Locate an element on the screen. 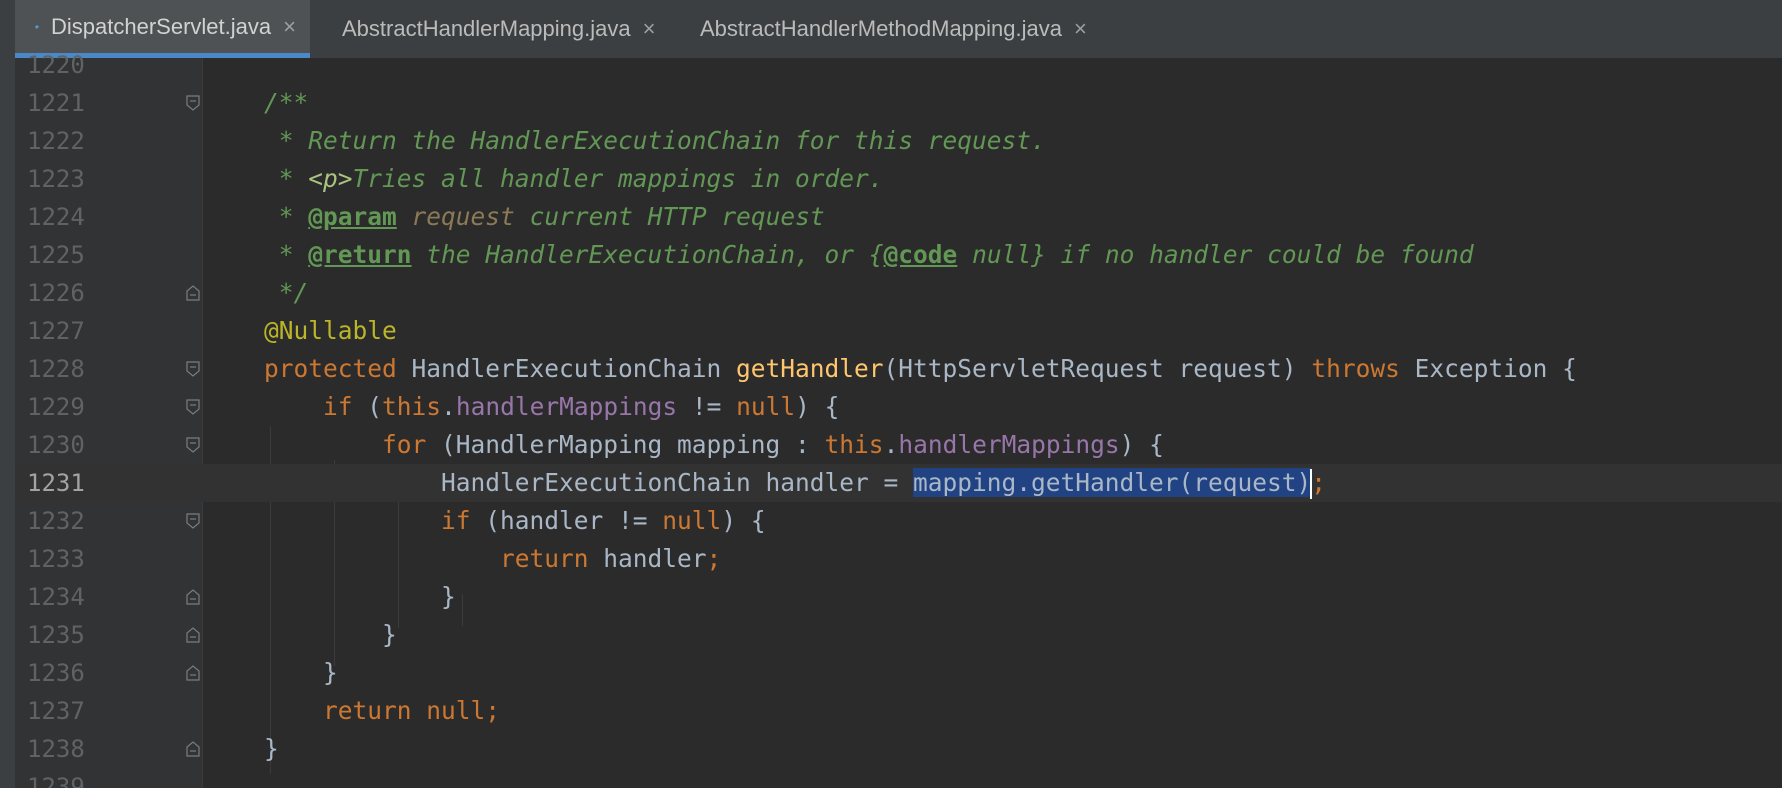  code-text: @Nullable is located at coordinates (330, 331).